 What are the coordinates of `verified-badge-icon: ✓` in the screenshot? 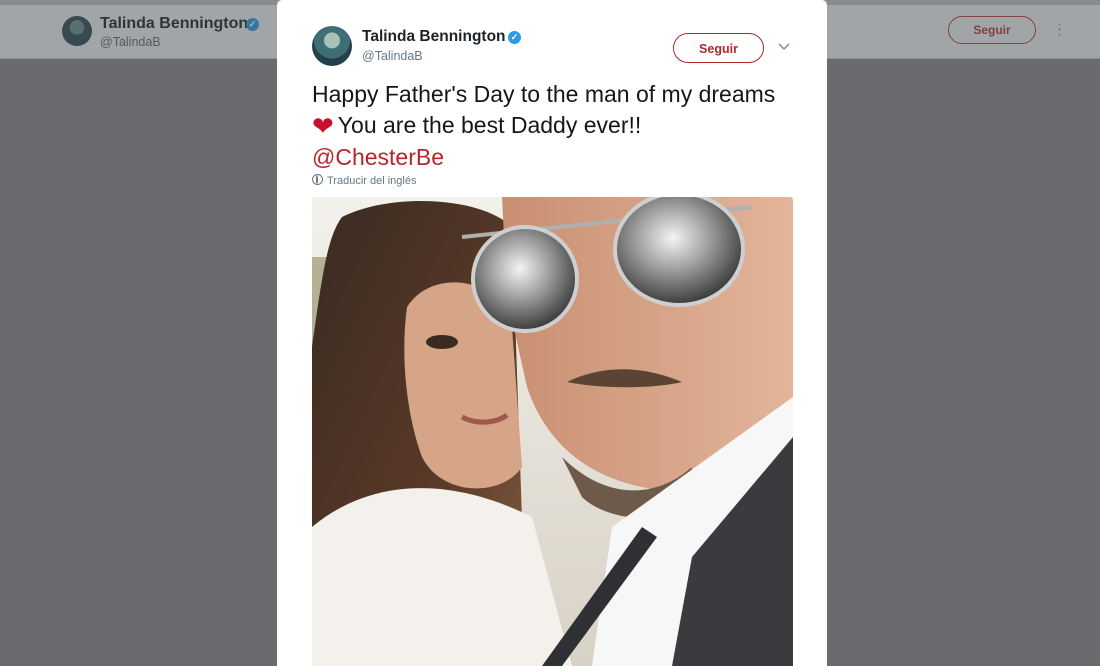 It's located at (514, 37).